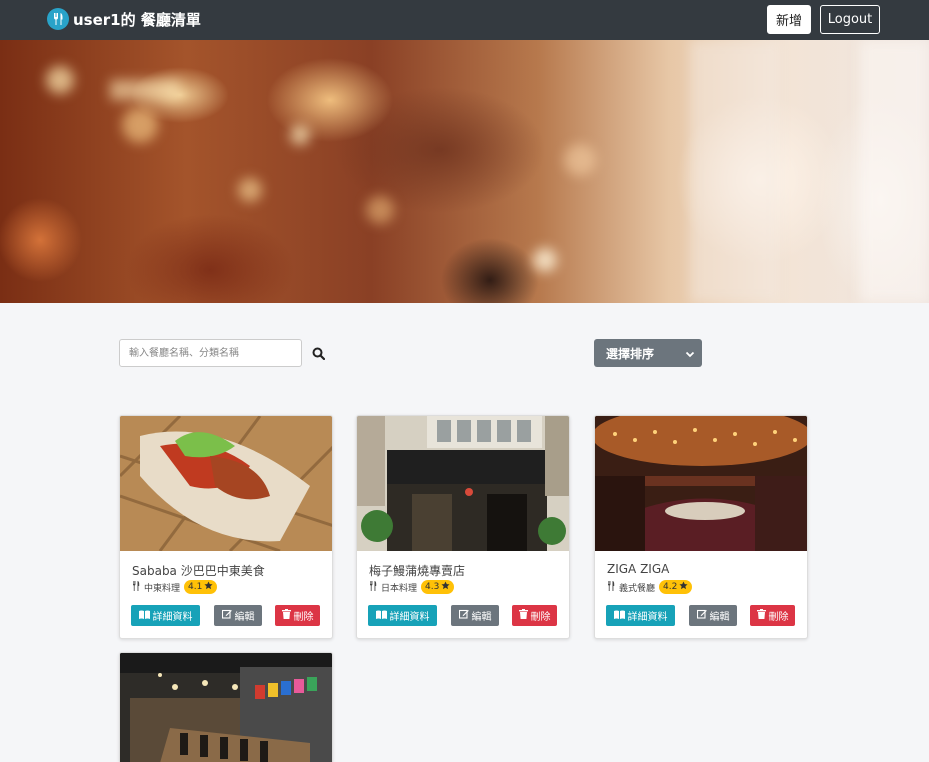  What do you see at coordinates (637, 588) in the screenshot?
I see `restaurant-category: 義式餐廳` at bounding box center [637, 588].